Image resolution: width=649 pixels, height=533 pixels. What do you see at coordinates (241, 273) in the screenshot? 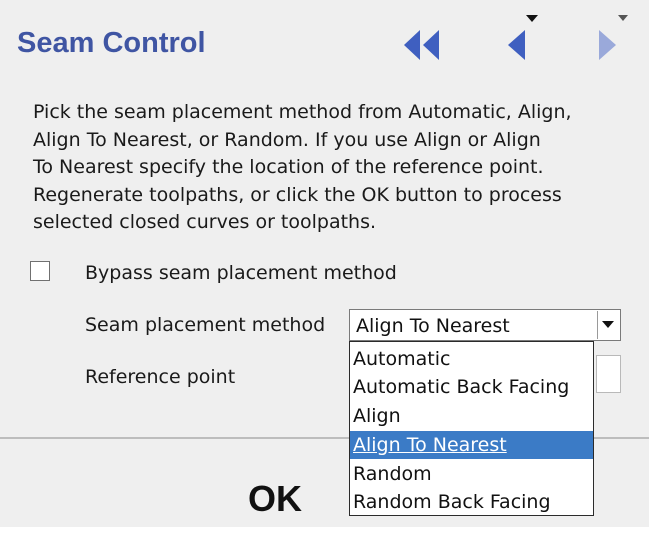
I see `bypass-label: Bypass seam placement method` at bounding box center [241, 273].